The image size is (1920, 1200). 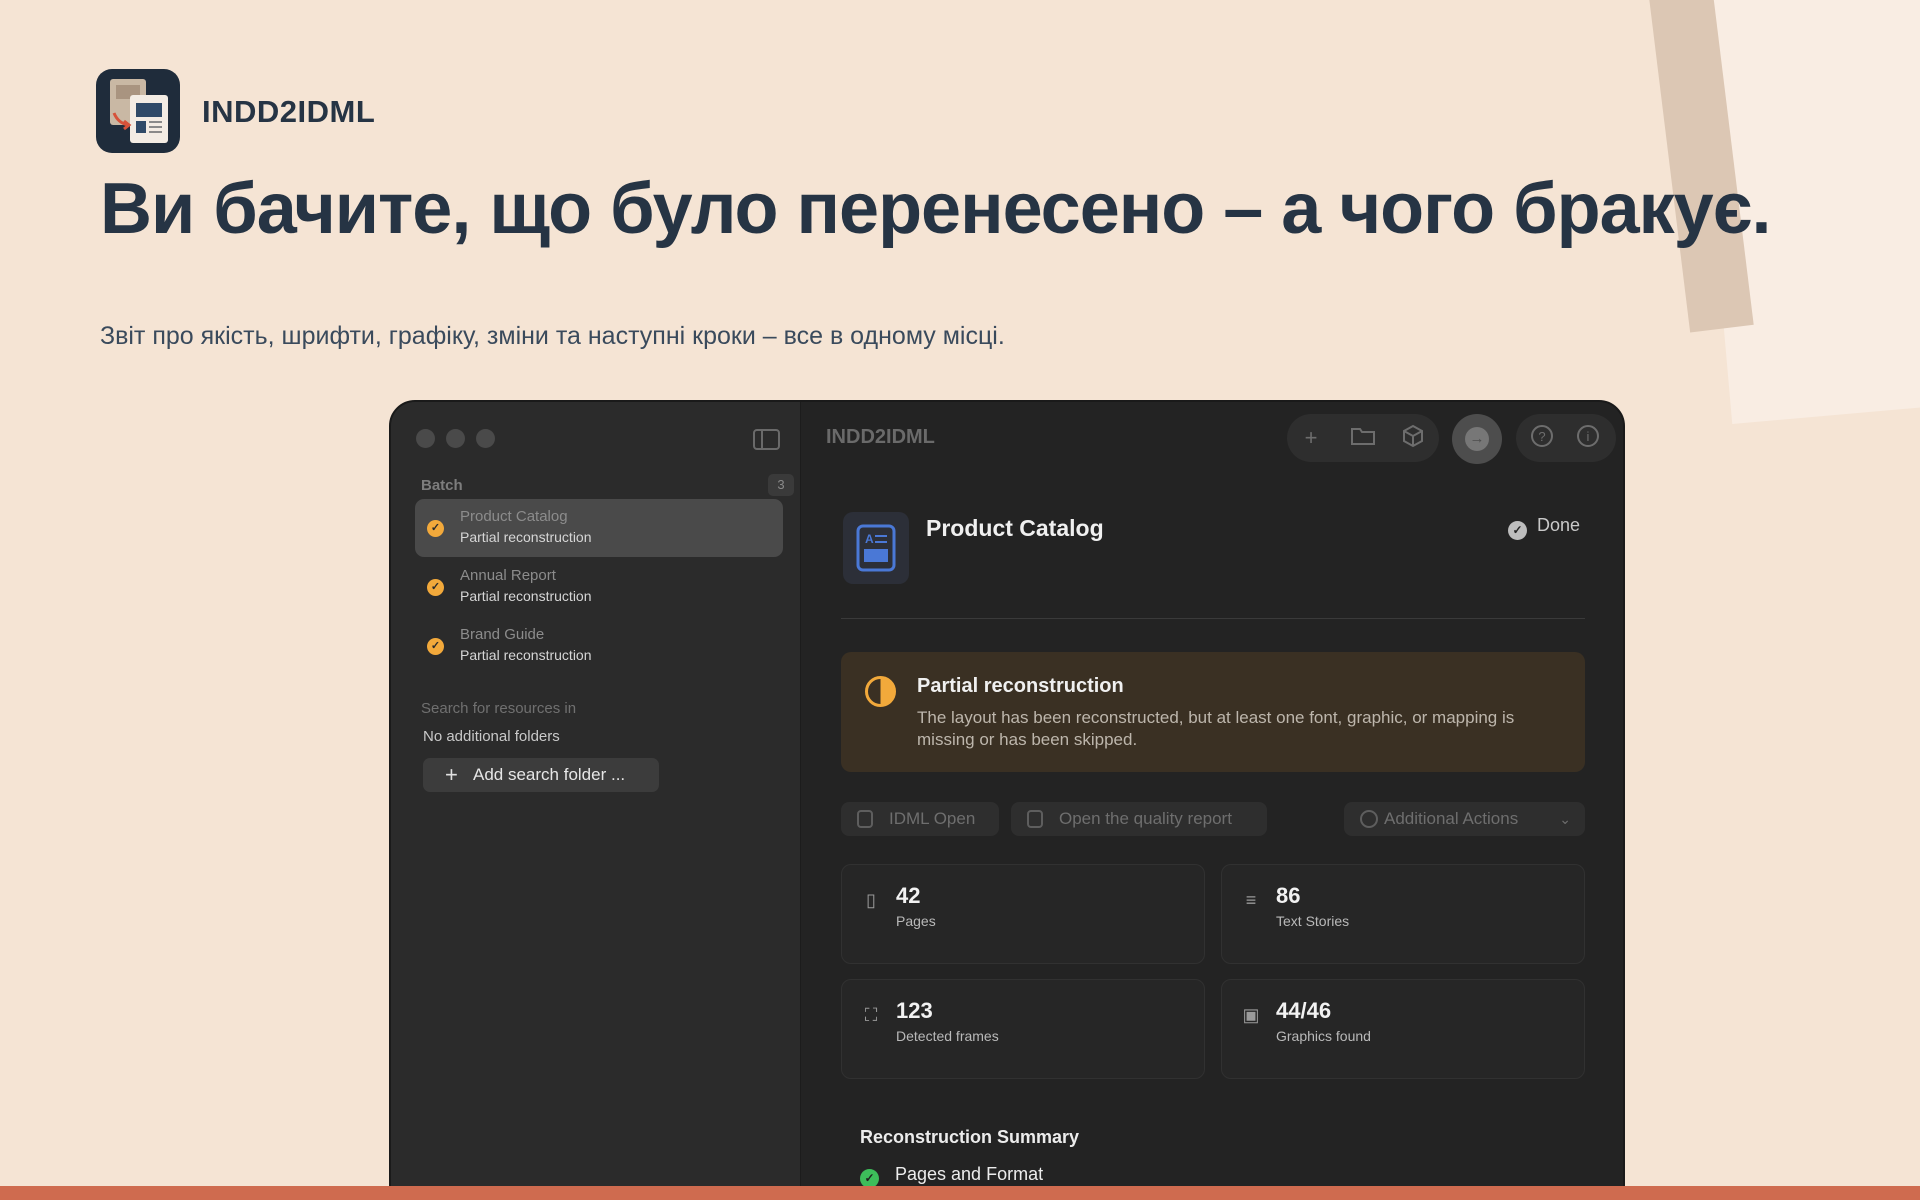 I want to click on stat-label: Graphics found, so click(x=1323, y=1036).